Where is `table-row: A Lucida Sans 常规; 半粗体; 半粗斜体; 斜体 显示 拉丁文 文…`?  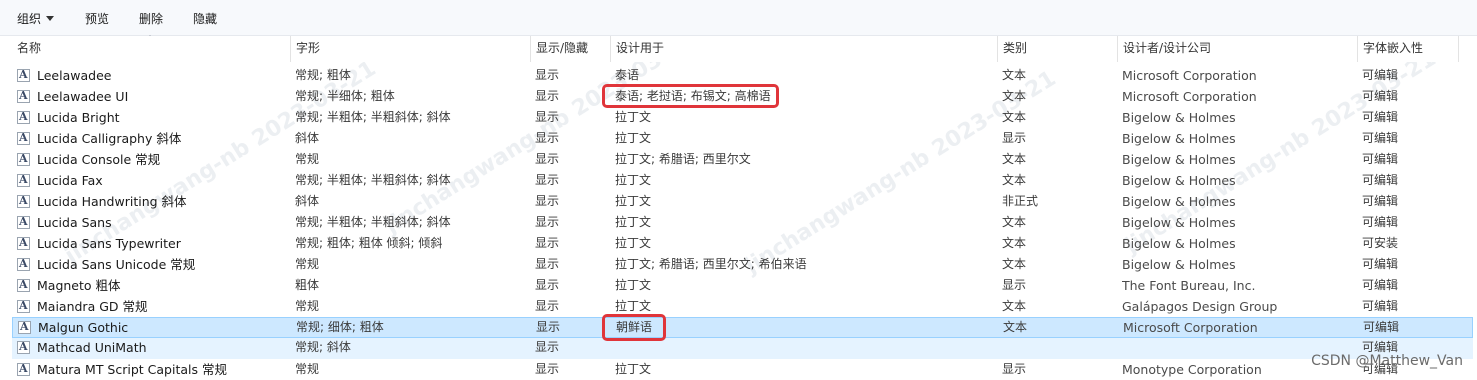 table-row: A Lucida Sans 常规; 半粗体; 半粗斜体; 斜体 显示 拉丁文 文… is located at coordinates (738, 222).